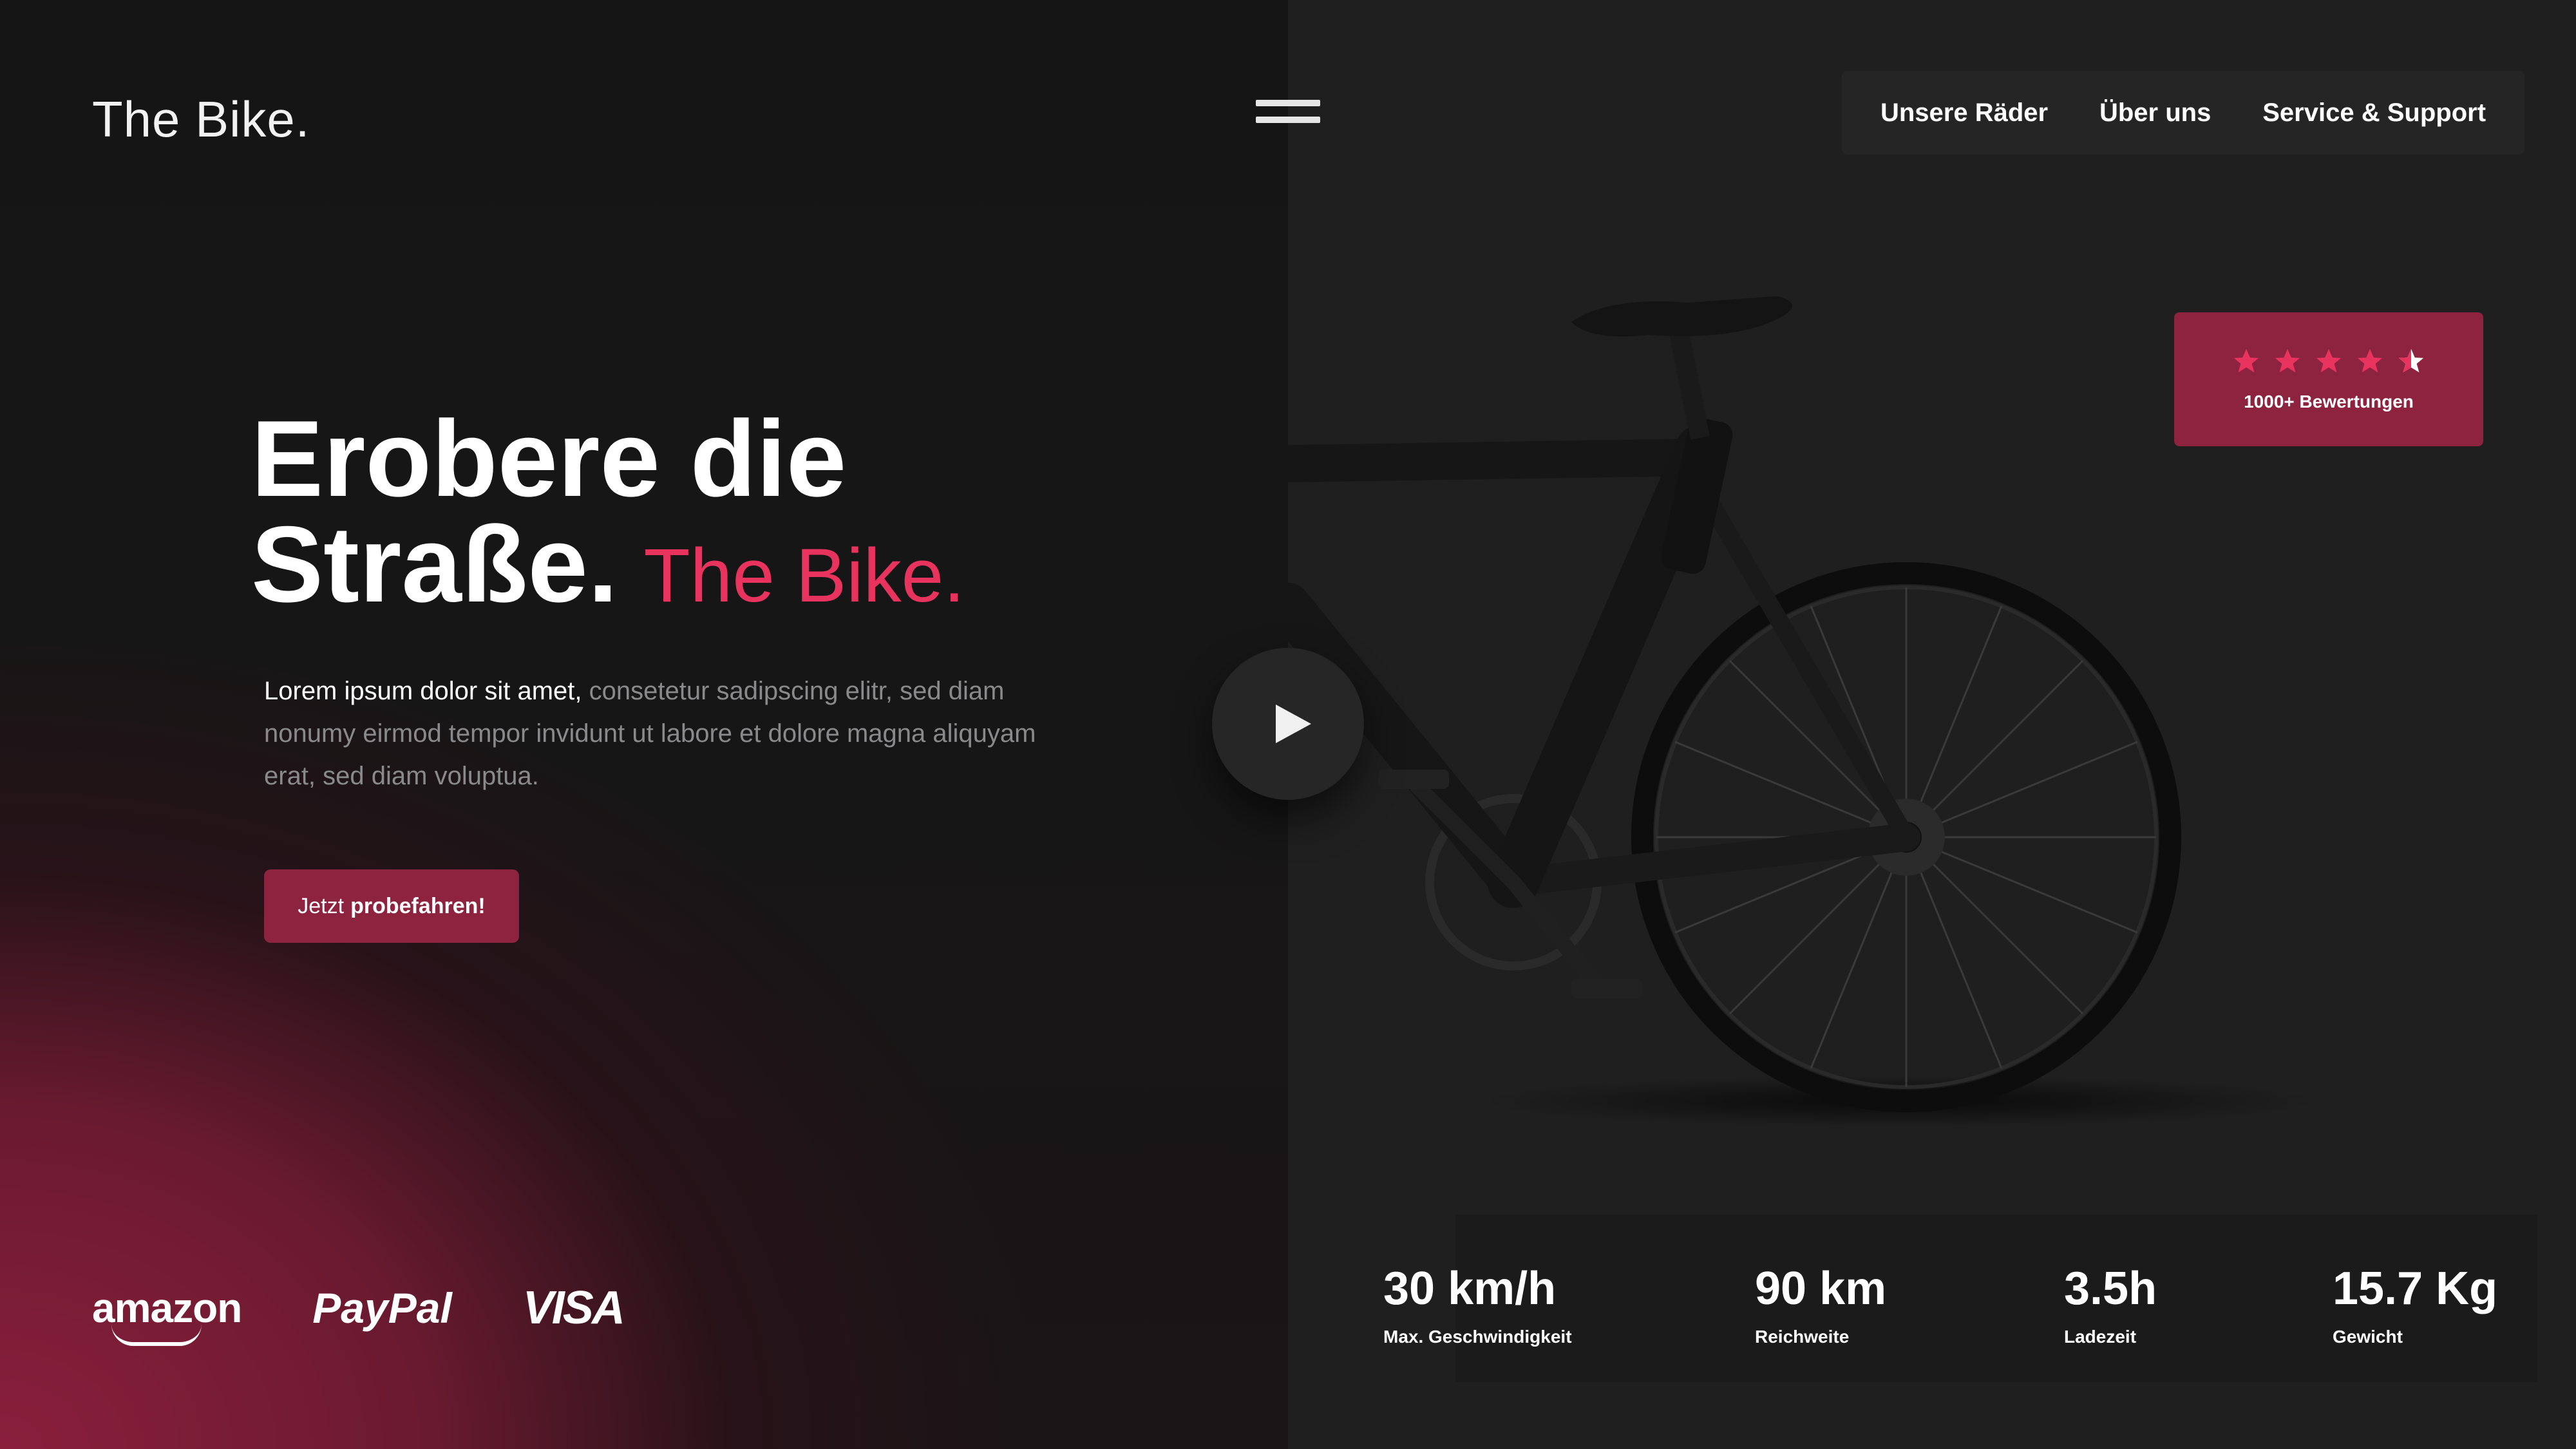 Image resolution: width=2576 pixels, height=1449 pixels. I want to click on amazon-logo: amazon, so click(167, 1315).